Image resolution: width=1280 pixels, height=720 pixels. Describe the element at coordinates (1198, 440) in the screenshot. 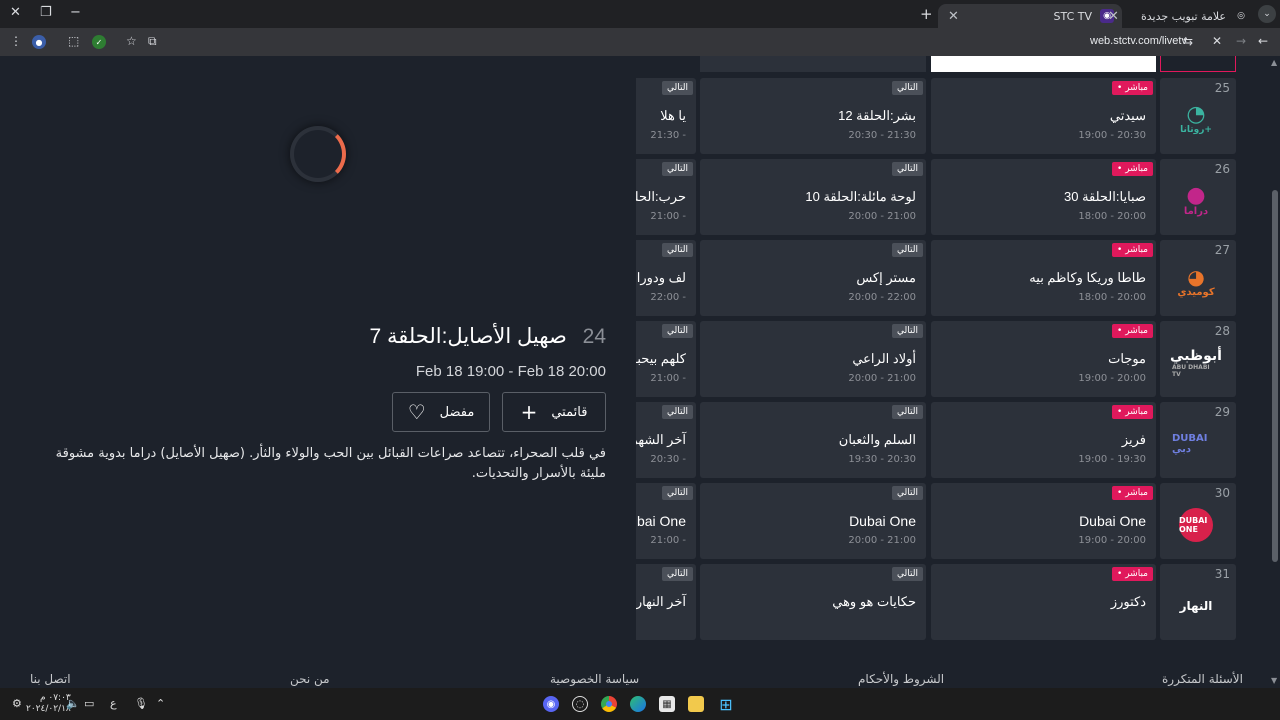

I see `channel-cell: 29 DUBAI دبي` at that location.